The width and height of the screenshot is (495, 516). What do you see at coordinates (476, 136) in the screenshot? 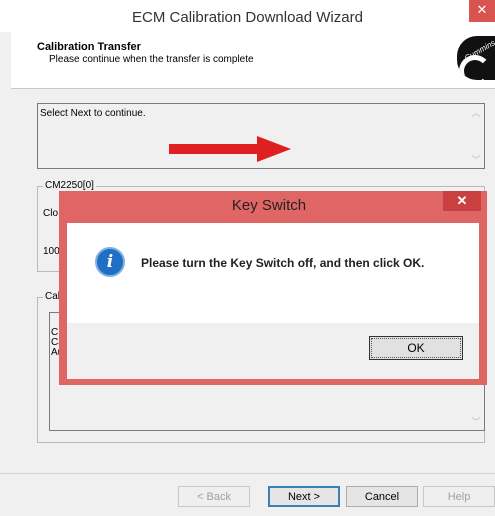
I see `status-scrollbar: ︿ ﹀` at bounding box center [476, 136].